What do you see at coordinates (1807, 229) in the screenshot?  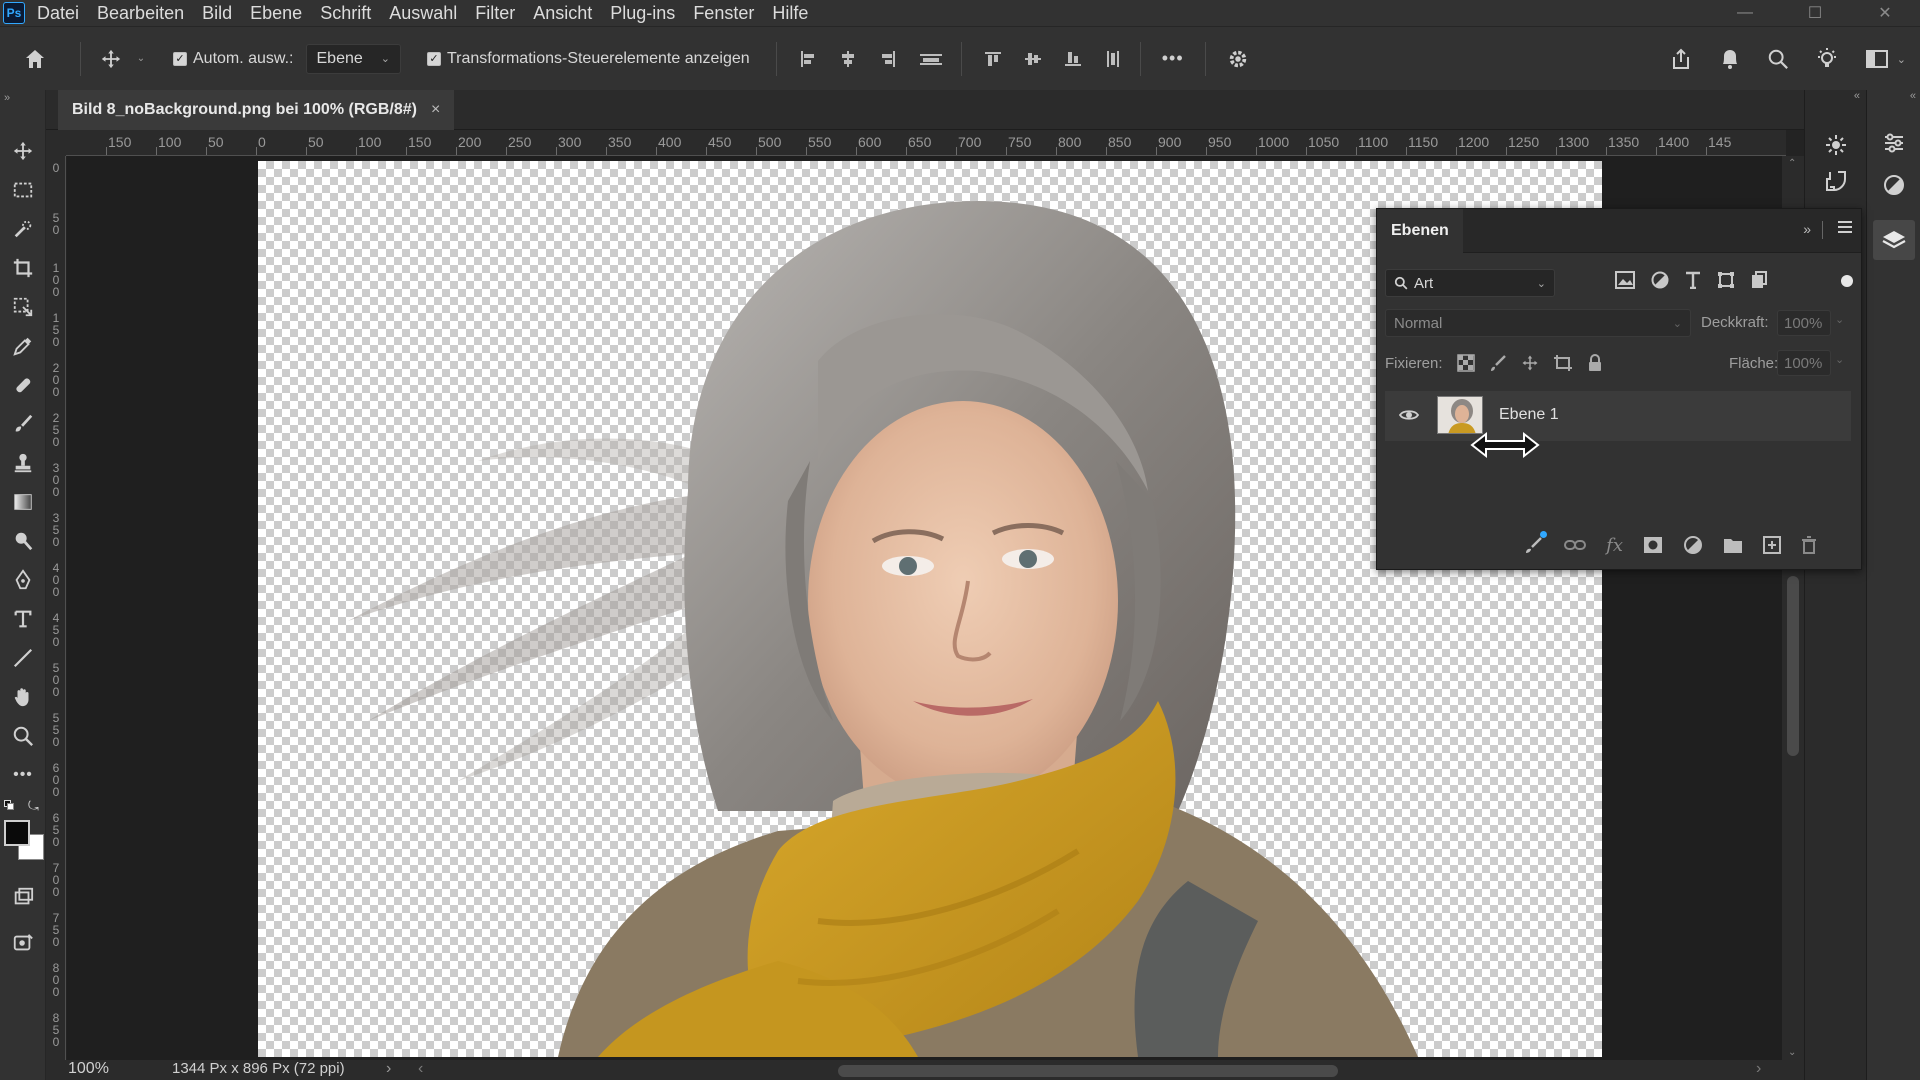 I see `collapse-panel-icon: »` at bounding box center [1807, 229].